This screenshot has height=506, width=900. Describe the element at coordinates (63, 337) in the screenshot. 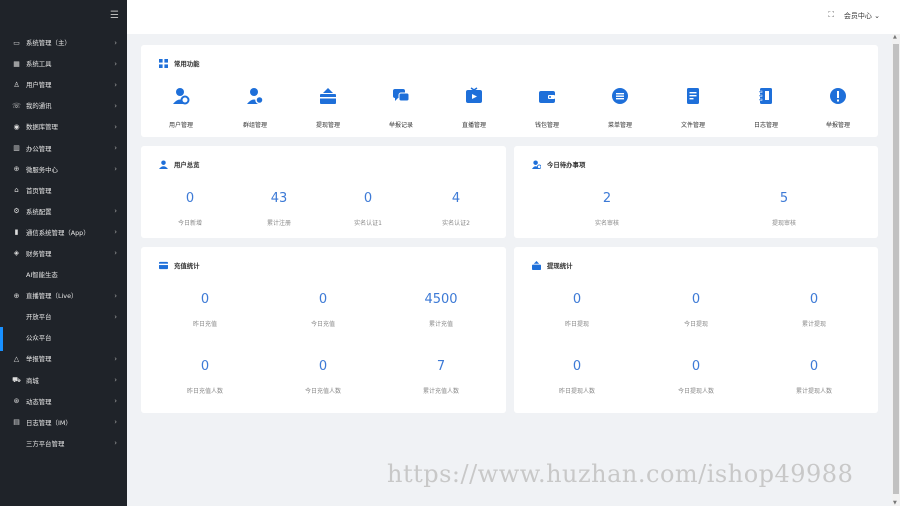

I see `sidebar-item: 公众平台` at that location.